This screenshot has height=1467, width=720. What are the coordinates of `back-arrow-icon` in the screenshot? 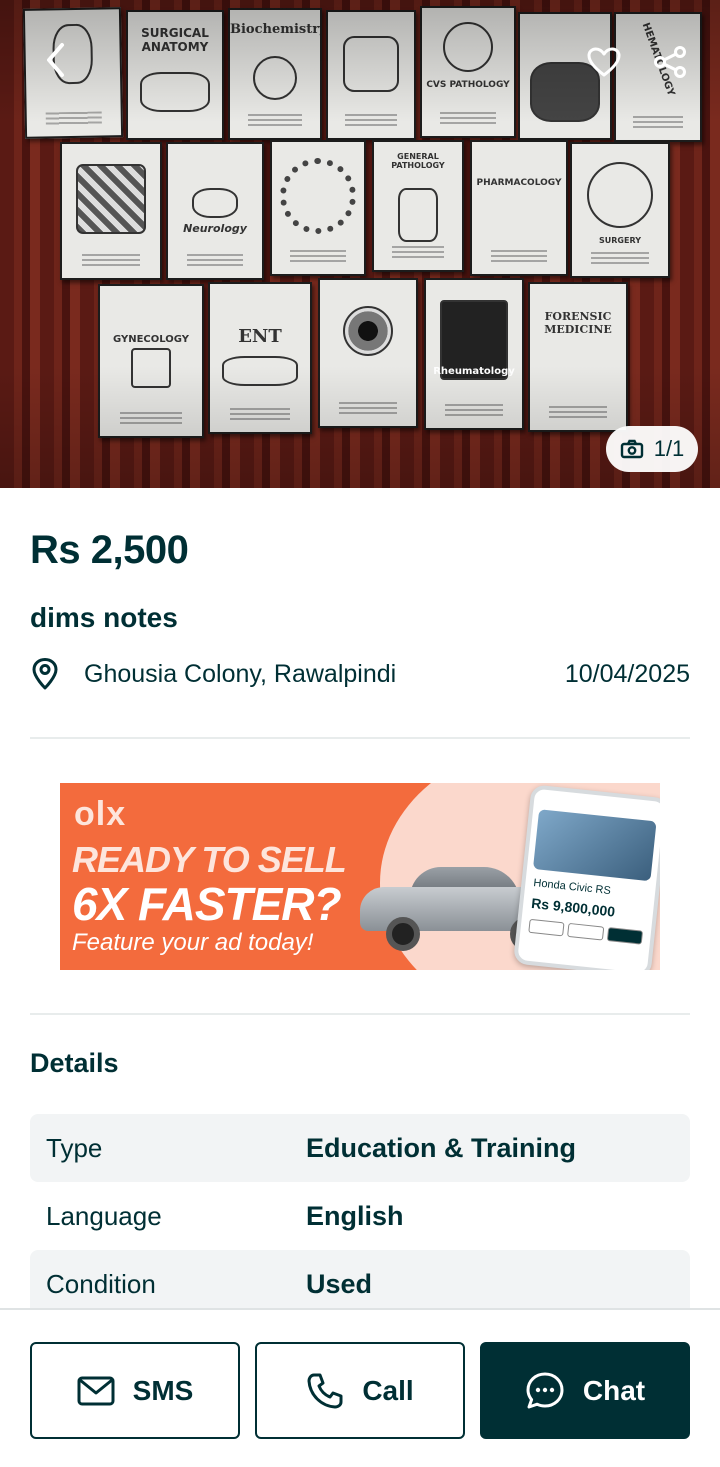 It's located at (55, 60).